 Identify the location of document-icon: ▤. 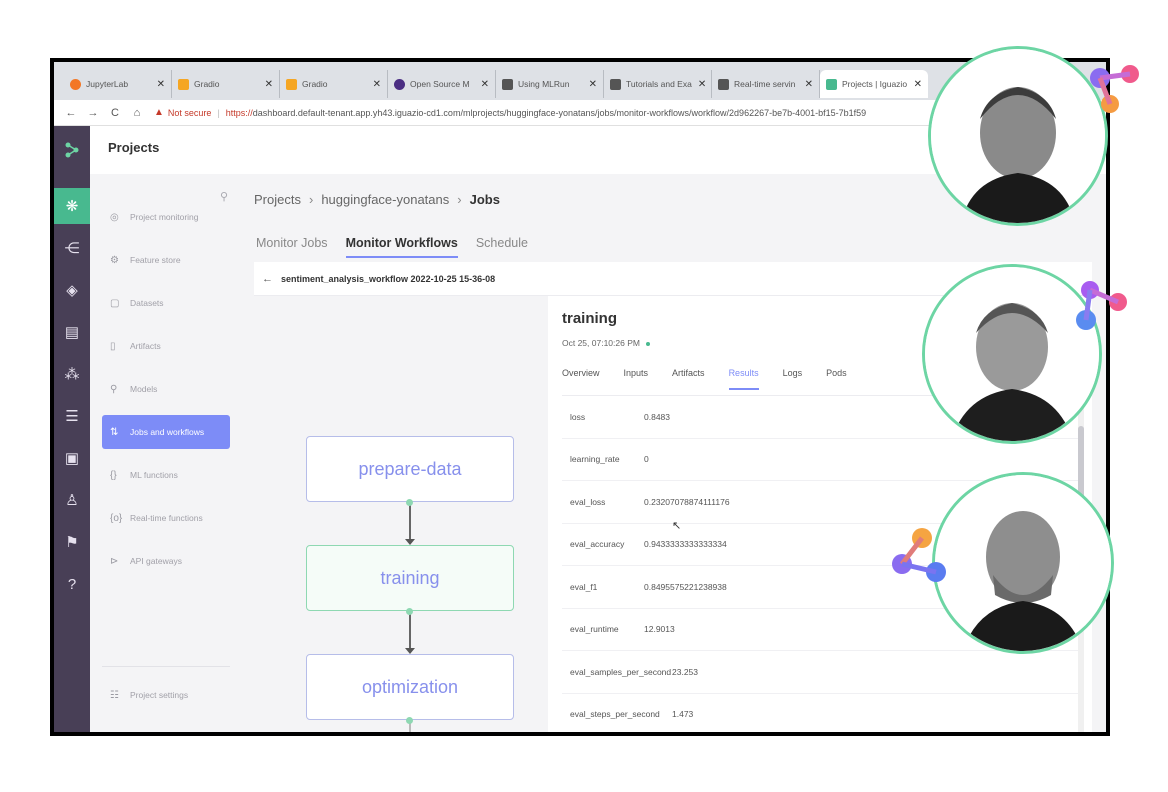
(72, 332).